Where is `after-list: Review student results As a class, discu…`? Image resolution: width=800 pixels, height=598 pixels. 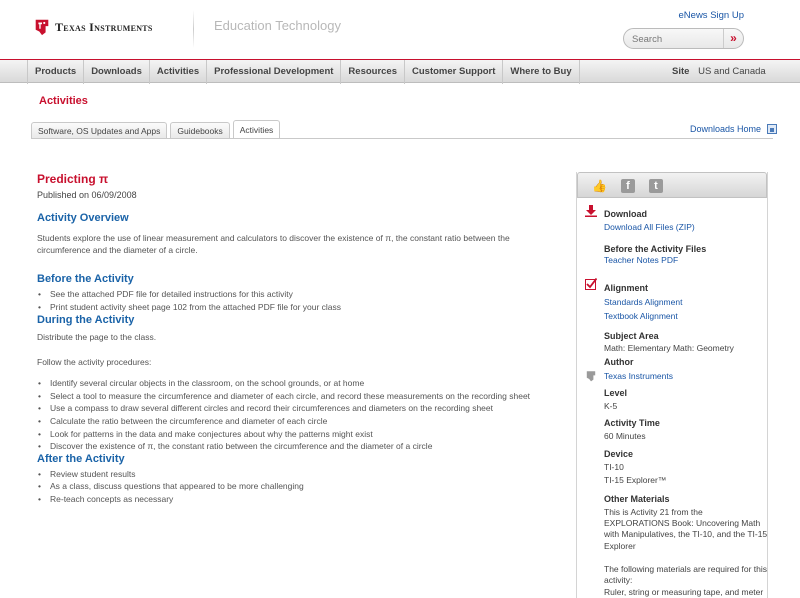
after-list: Review student results As a class, discu… is located at coordinates (292, 487).